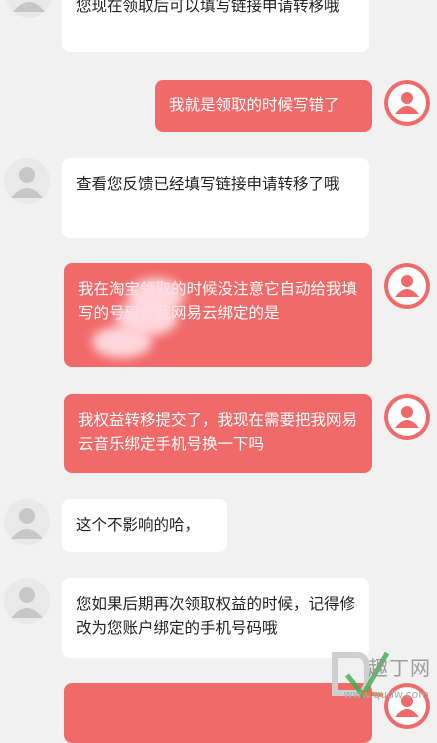 The width and height of the screenshot is (437, 743). What do you see at coordinates (144, 525) in the screenshot?
I see `message-bubble: 这个不影响的哈，` at bounding box center [144, 525].